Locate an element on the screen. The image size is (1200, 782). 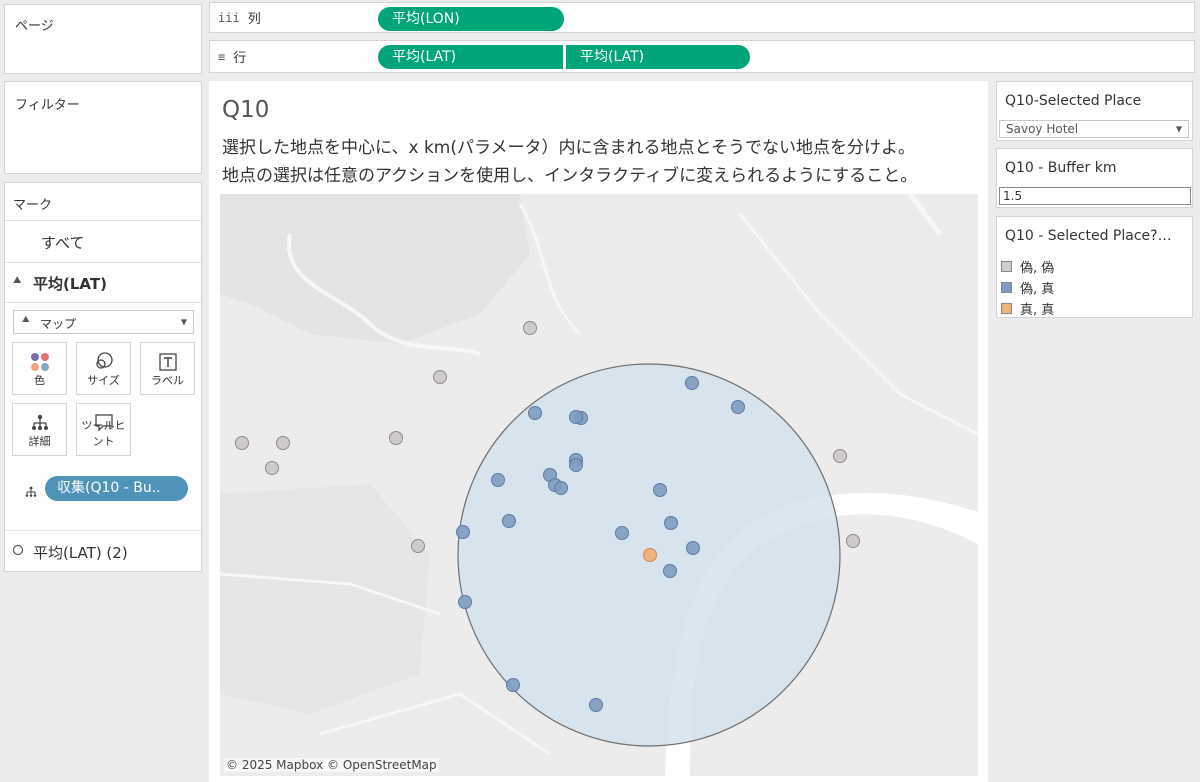
detail-button-label: 詳細 is located at coordinates (39, 441).